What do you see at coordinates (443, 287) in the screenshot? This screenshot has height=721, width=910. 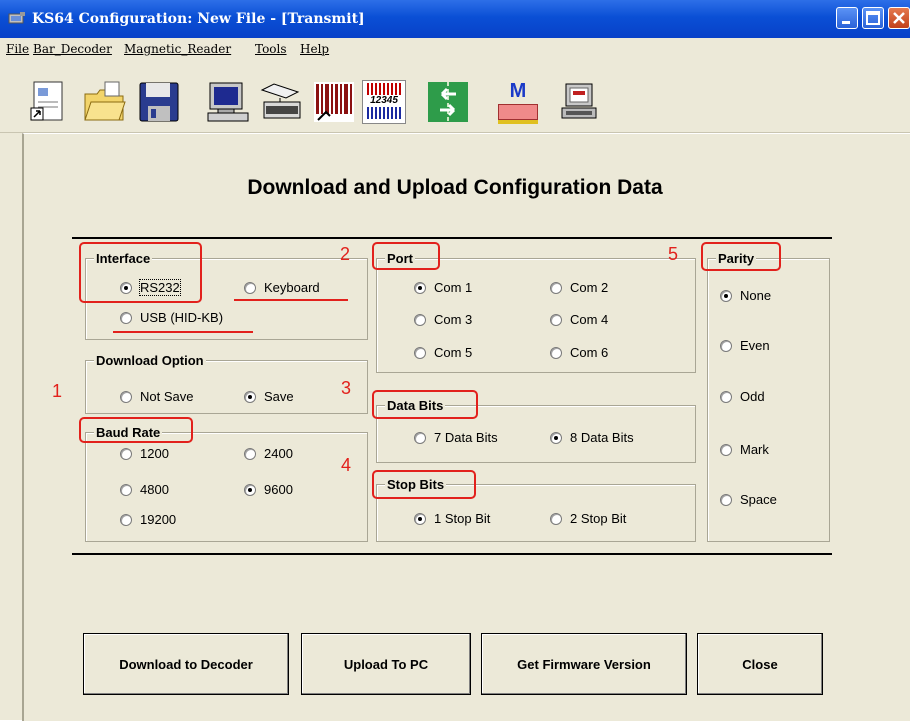 I see `port-com1-radio: Com 1` at bounding box center [443, 287].